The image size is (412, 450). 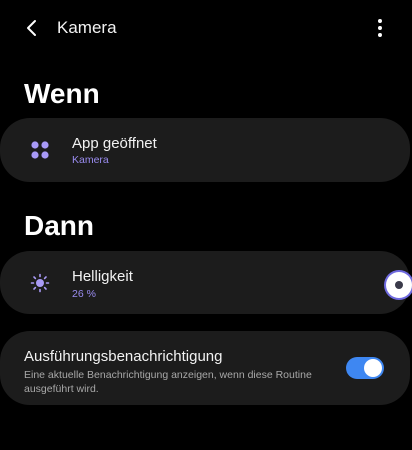 I want to click on then-action-card: Helligkeit 26 %, so click(x=205, y=282).